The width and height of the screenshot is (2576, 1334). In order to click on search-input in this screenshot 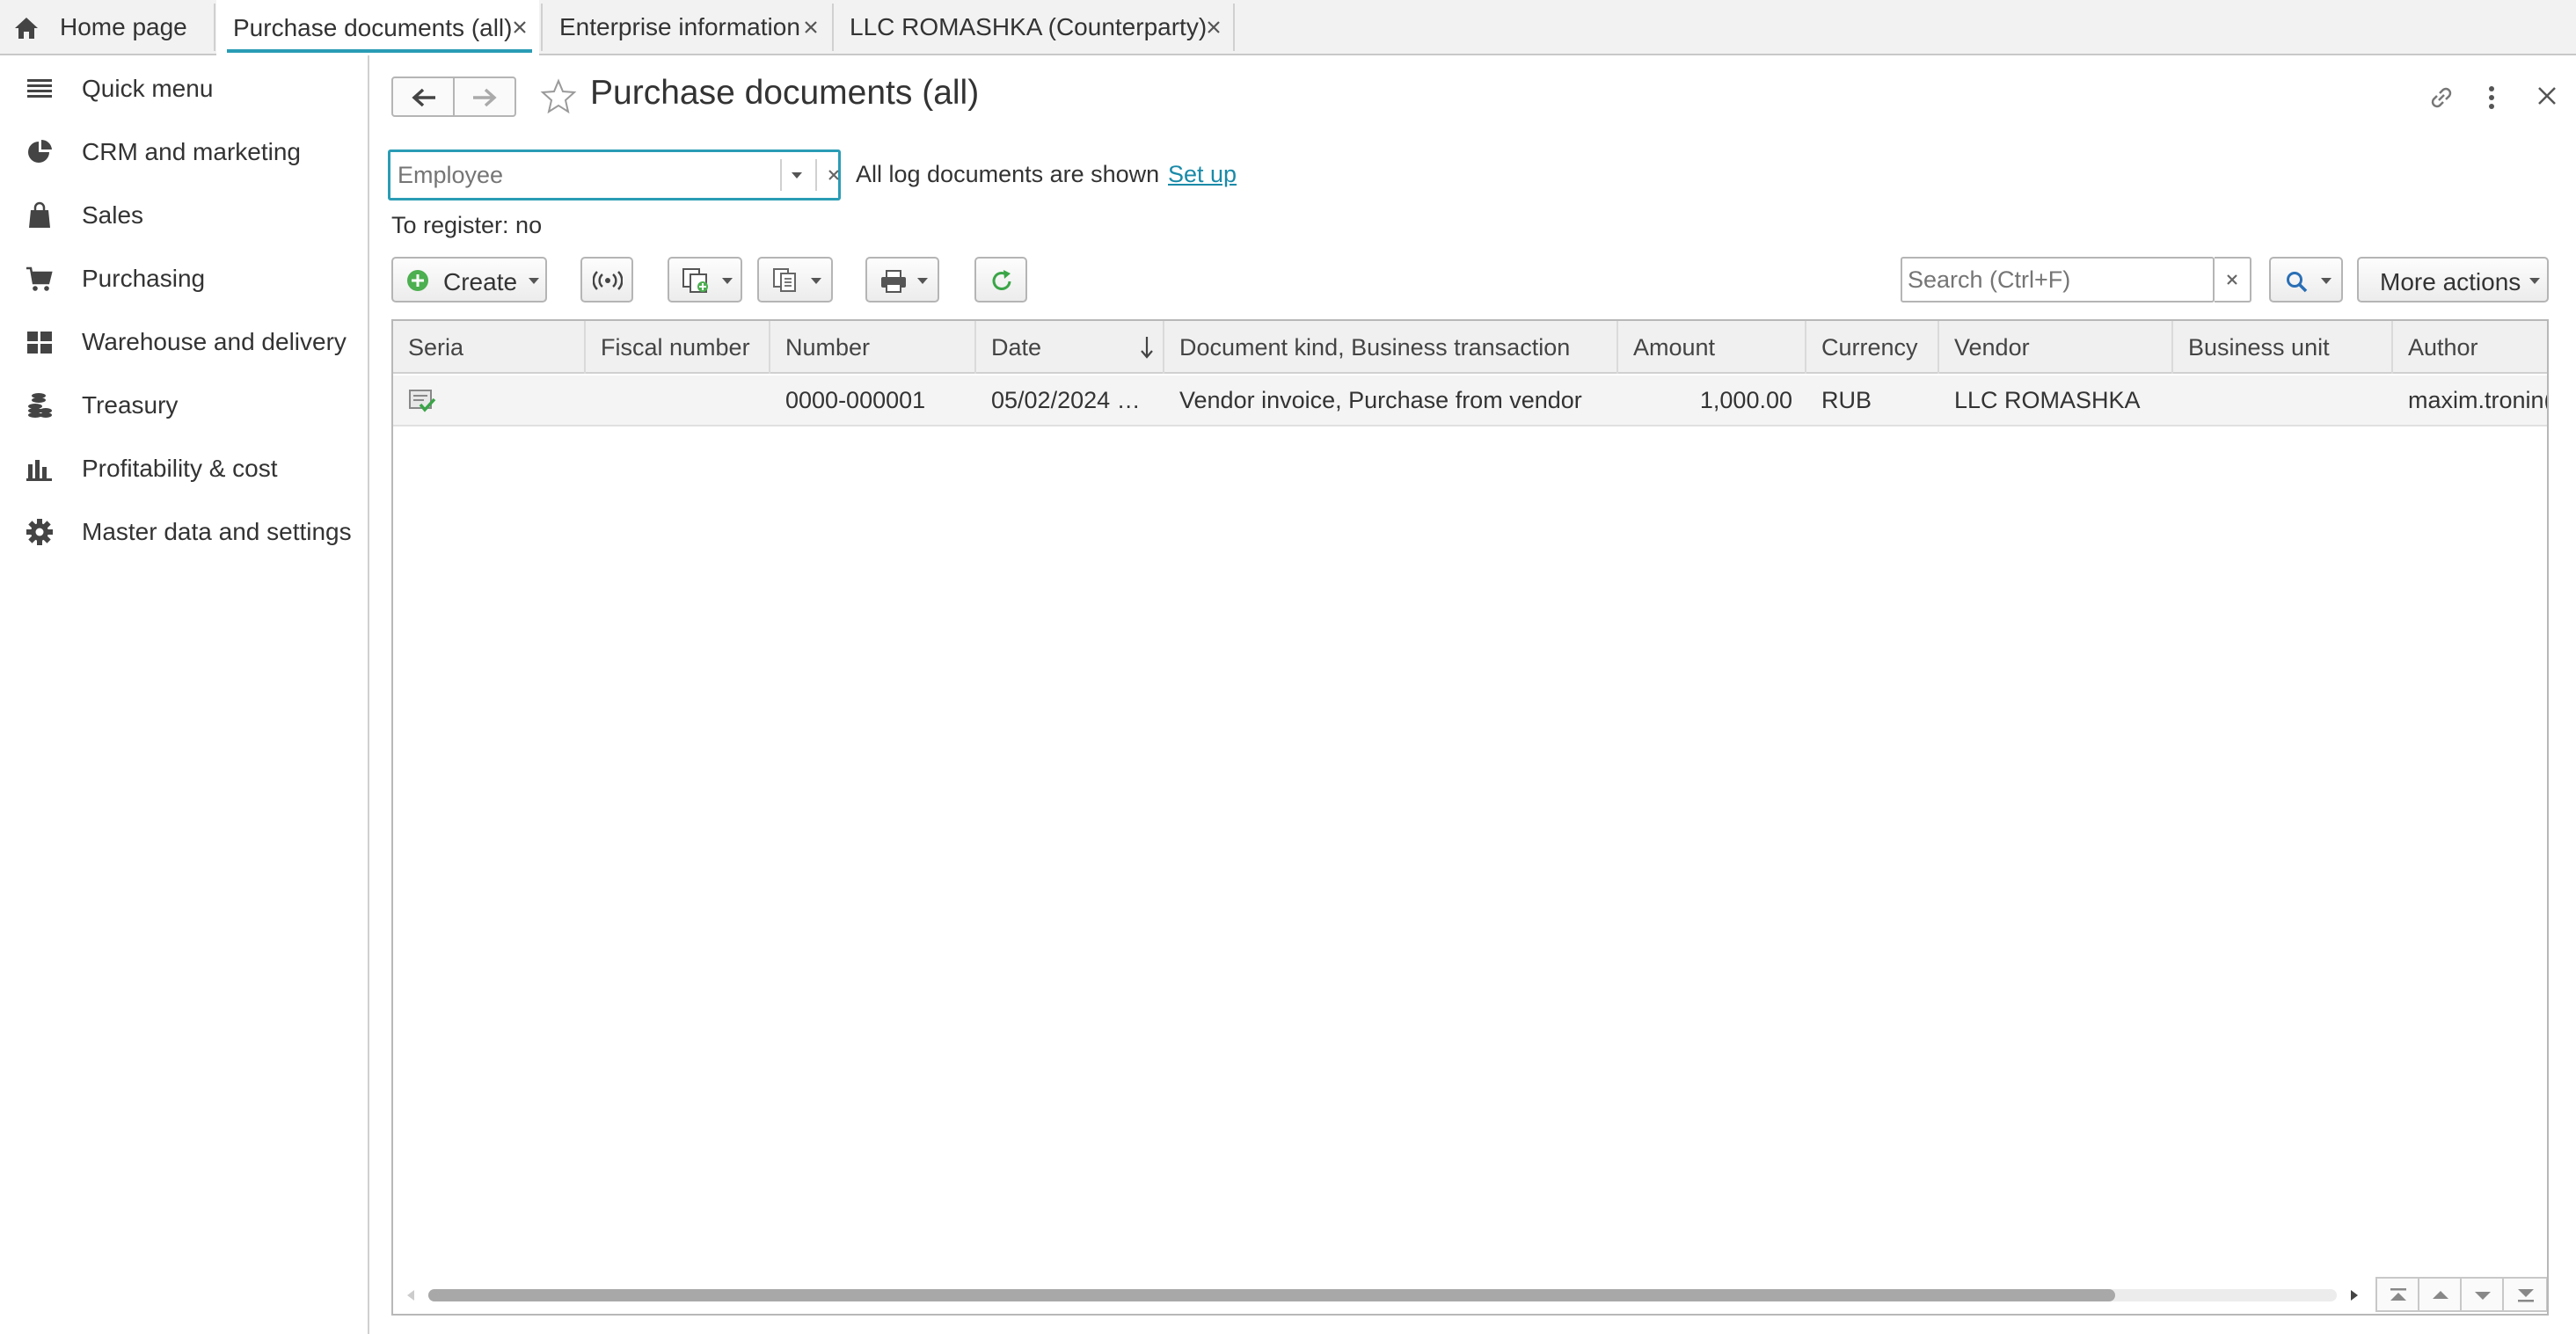, I will do `click(2057, 279)`.